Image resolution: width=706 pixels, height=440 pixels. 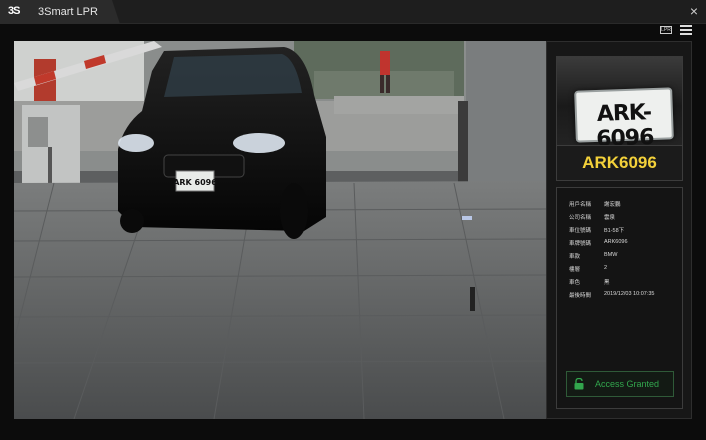 I want to click on field-value: 2019/12/03 10:07:35, so click(x=629, y=294).